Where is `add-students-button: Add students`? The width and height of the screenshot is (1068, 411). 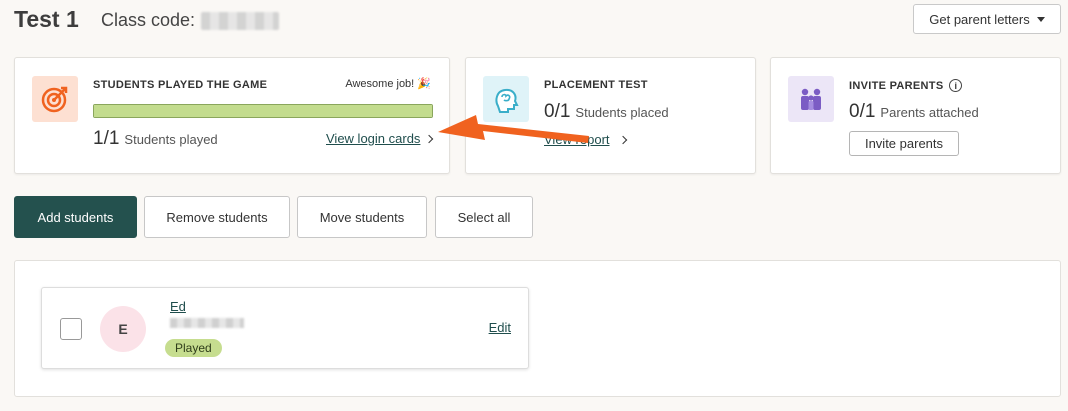
add-students-button: Add students is located at coordinates (75, 217).